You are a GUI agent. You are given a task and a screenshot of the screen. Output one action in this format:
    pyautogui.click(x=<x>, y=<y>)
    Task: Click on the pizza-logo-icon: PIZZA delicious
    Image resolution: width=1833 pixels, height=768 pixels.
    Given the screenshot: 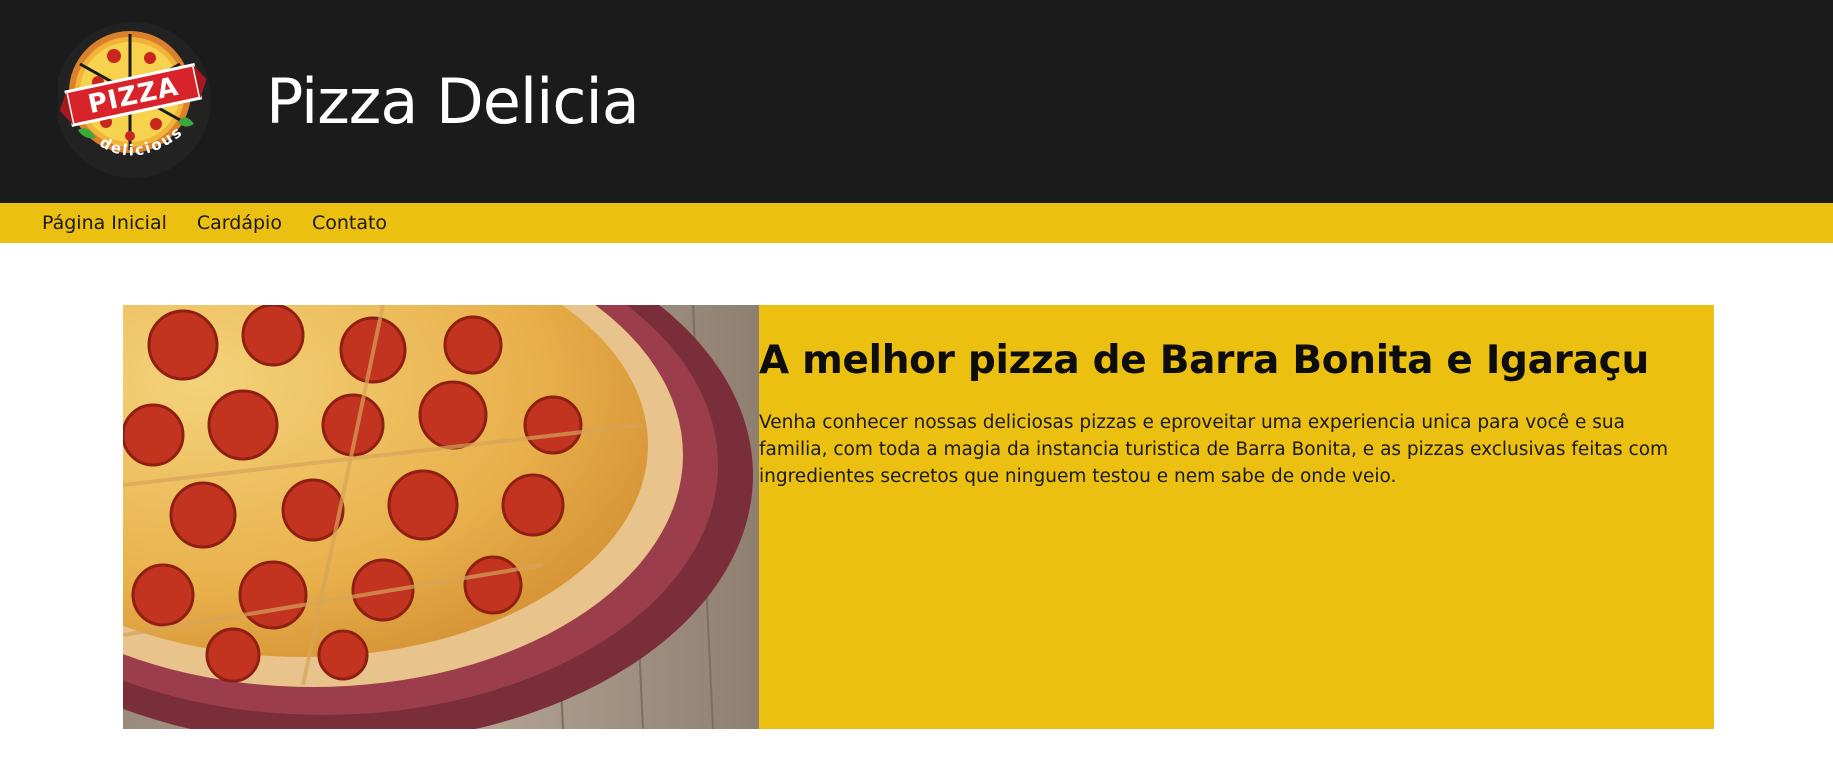 What is the action you would take?
    pyautogui.click(x=136, y=97)
    